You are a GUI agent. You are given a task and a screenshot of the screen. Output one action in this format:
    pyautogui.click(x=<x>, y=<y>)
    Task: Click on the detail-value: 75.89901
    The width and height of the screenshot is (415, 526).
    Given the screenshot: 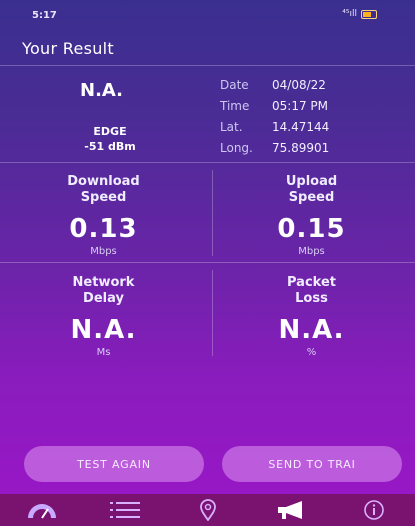 What is the action you would take?
    pyautogui.click(x=301, y=148)
    